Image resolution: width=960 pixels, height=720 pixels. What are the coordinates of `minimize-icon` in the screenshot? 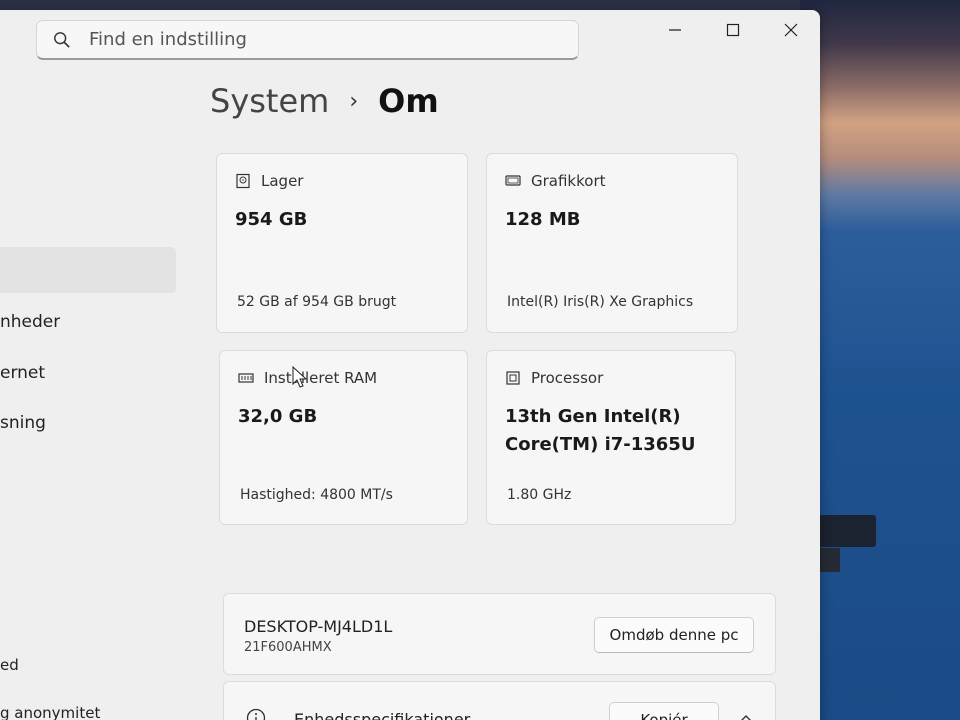 It's located at (675, 30).